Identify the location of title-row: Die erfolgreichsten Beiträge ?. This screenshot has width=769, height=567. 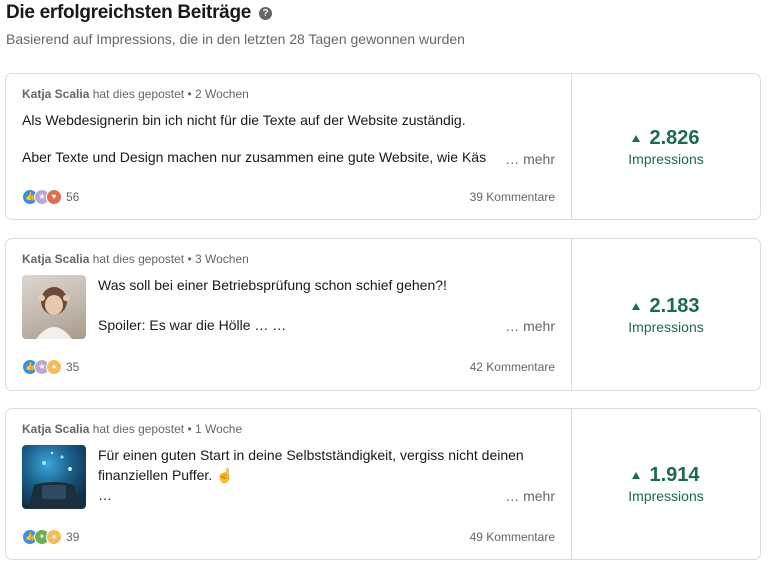
(386, 13).